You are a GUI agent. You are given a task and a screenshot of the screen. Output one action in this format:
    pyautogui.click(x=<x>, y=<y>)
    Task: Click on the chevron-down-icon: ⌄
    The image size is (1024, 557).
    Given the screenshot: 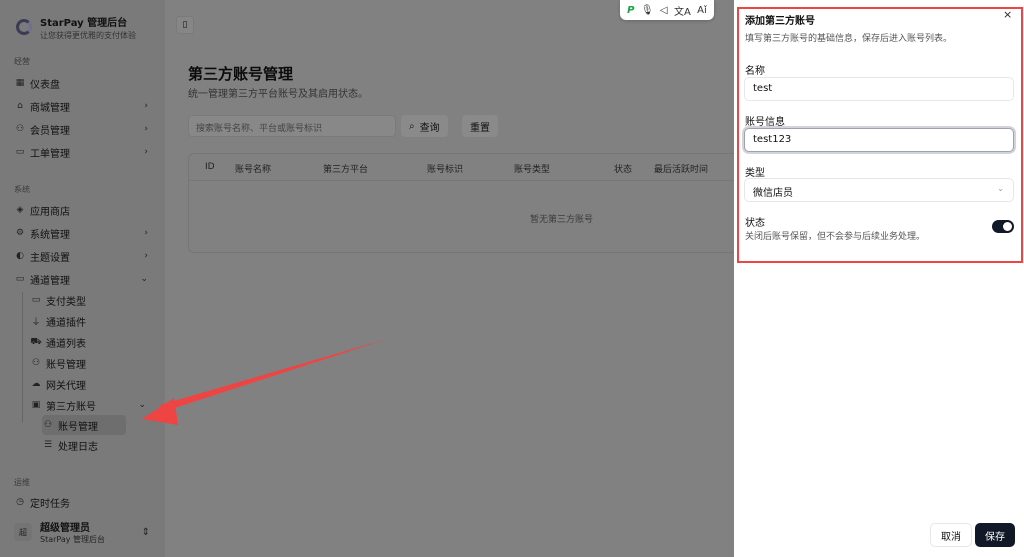 What is the action you would take?
    pyautogui.click(x=1000, y=188)
    